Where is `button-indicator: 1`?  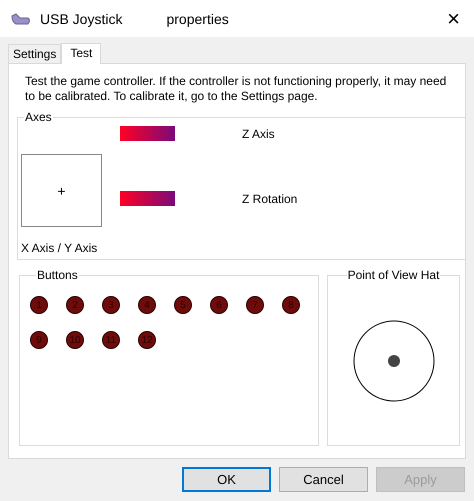 button-indicator: 1 is located at coordinates (39, 305).